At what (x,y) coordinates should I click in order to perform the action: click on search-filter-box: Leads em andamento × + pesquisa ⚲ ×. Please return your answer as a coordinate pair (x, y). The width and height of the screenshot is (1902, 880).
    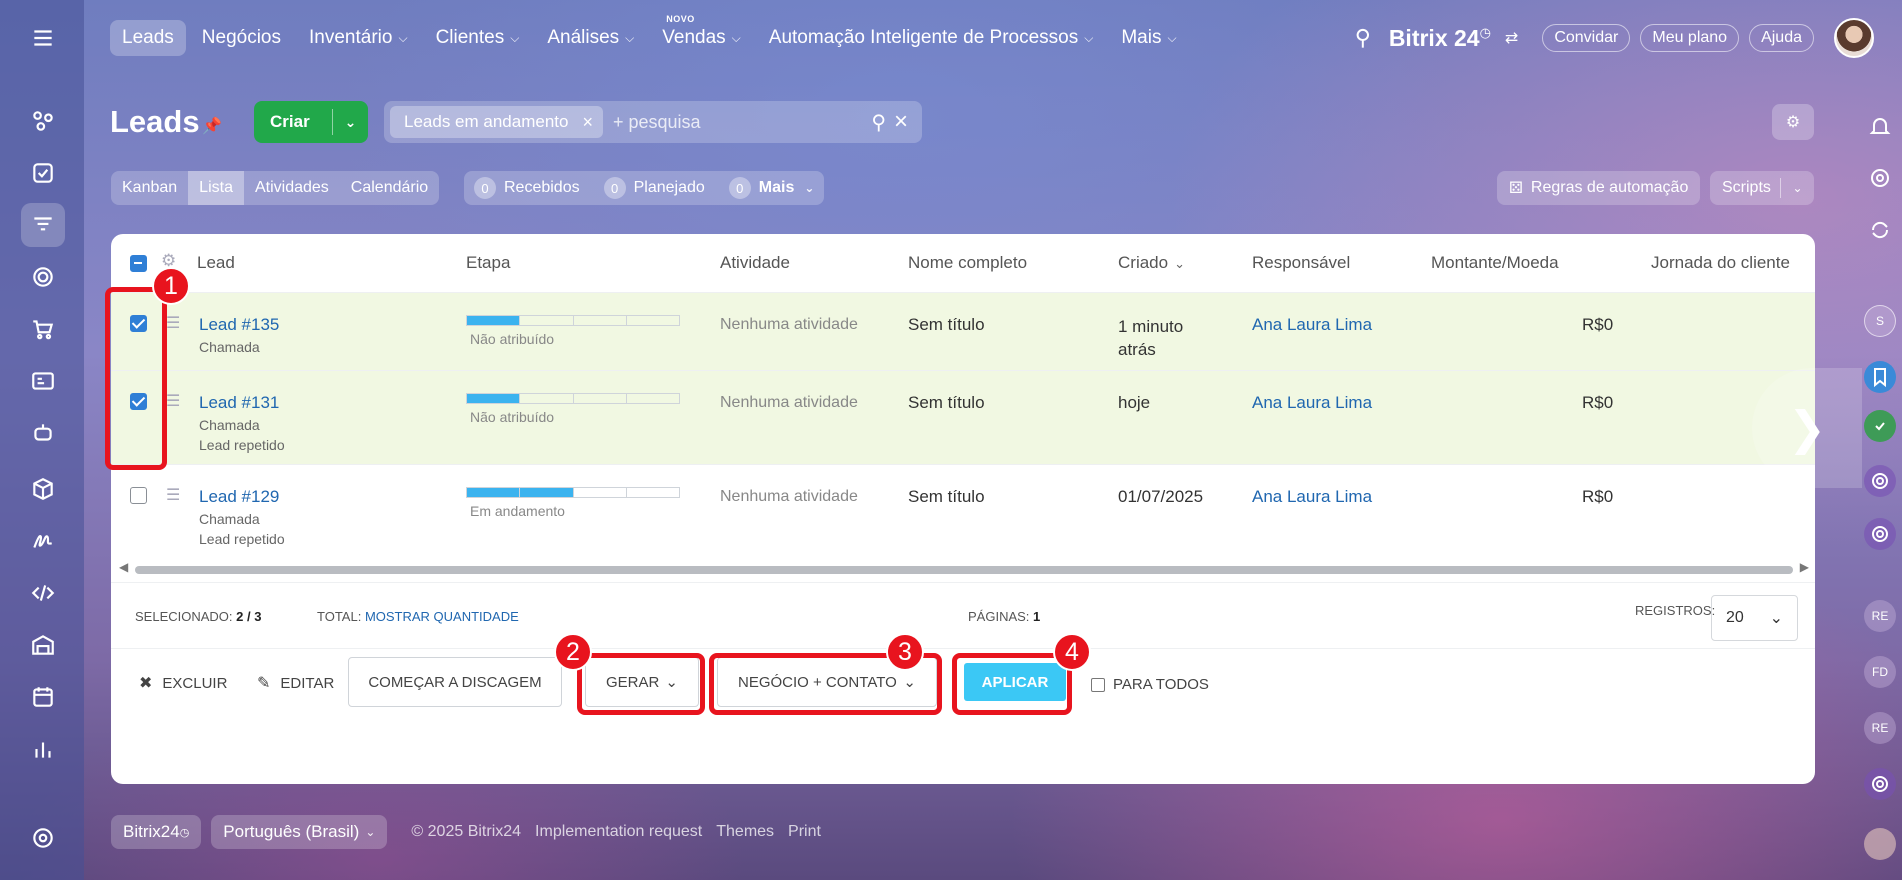
    Looking at the image, I should click on (653, 122).